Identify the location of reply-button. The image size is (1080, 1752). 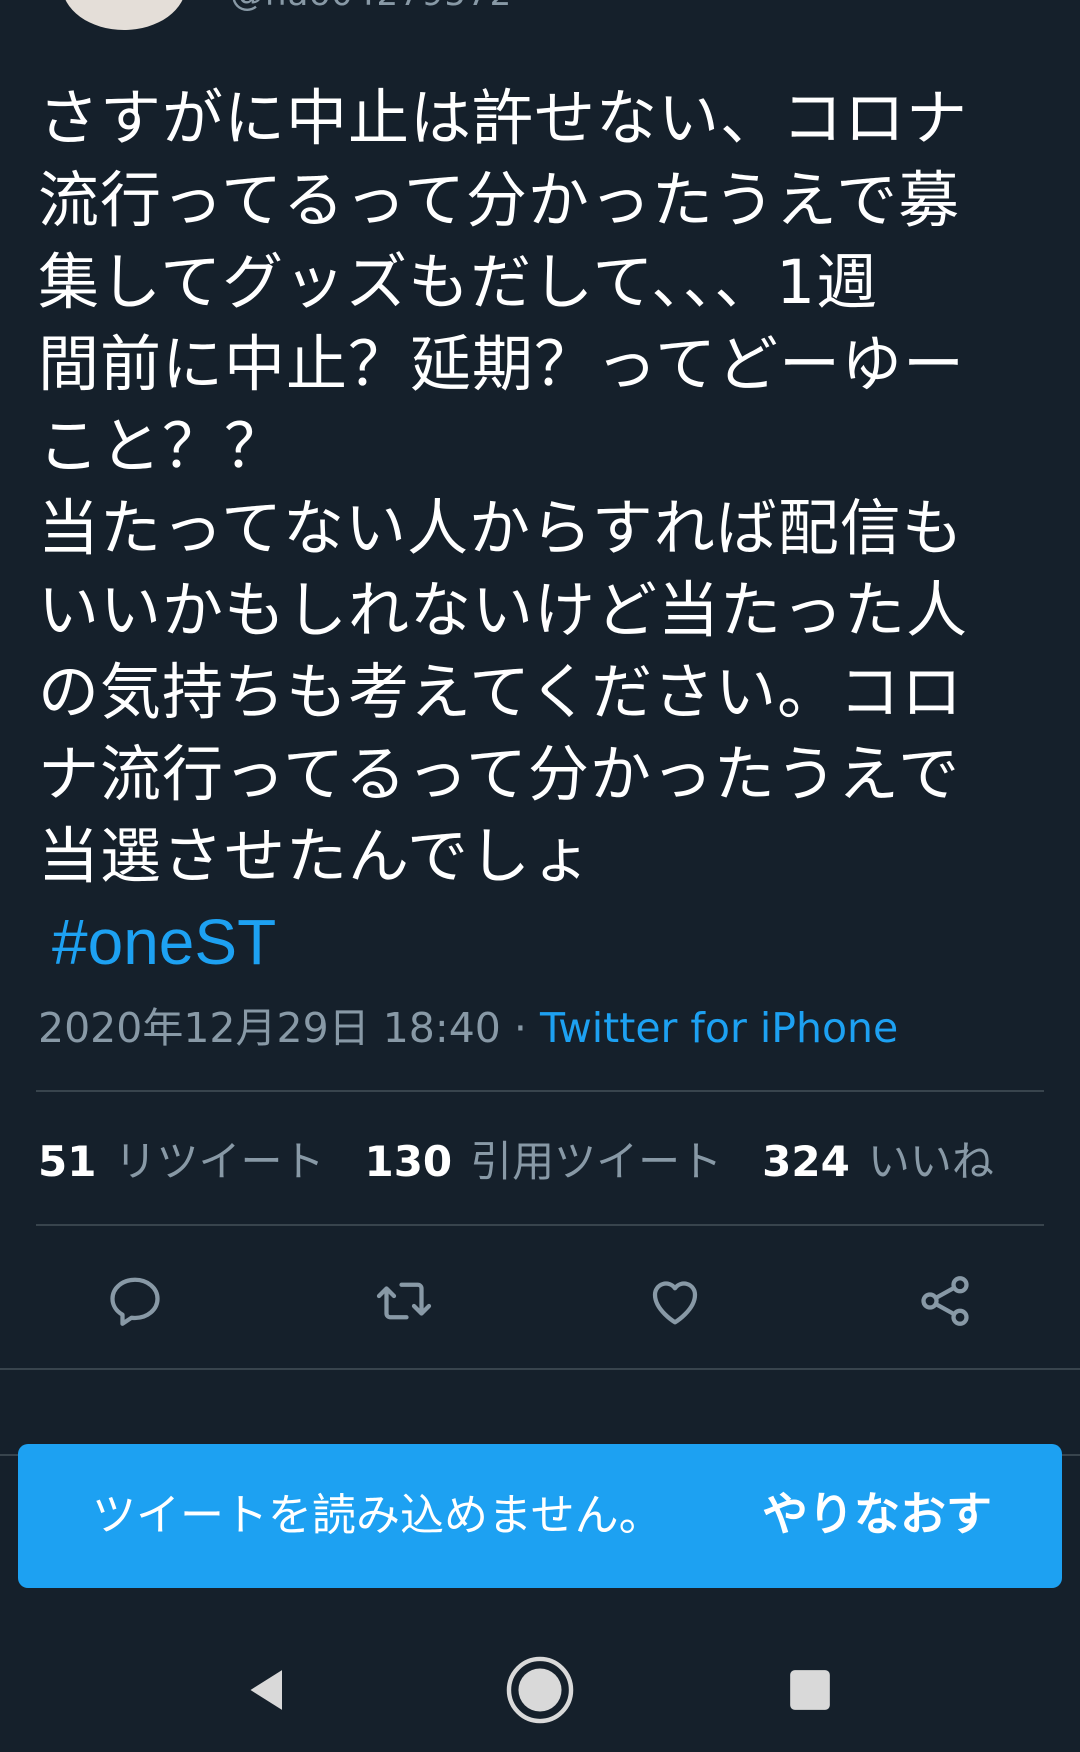
(135, 1301).